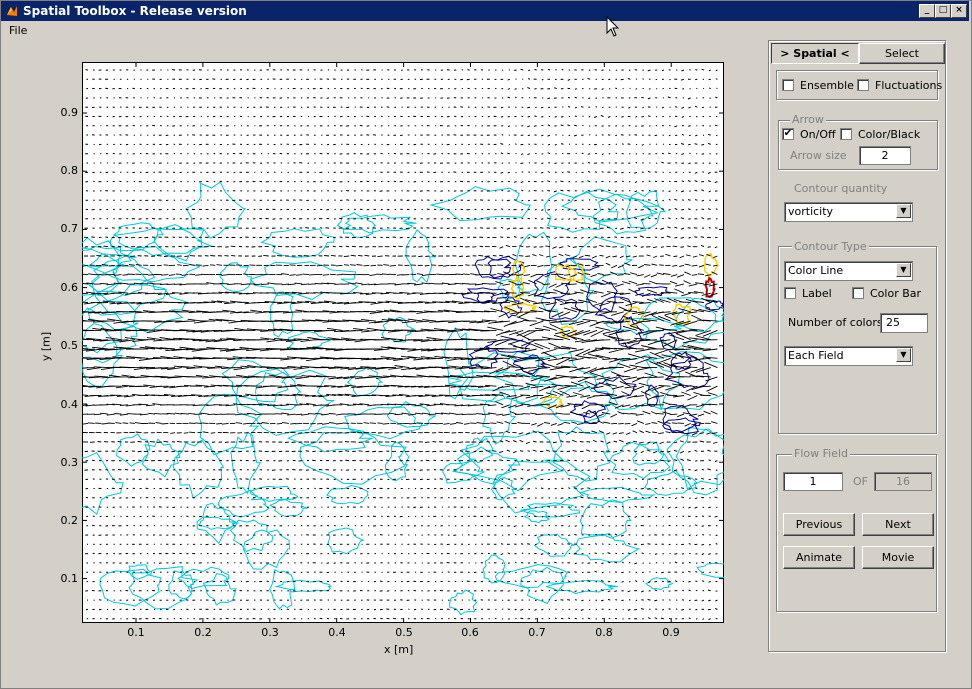 The width and height of the screenshot is (972, 689). What do you see at coordinates (927, 11) in the screenshot?
I see `minimize-button: _` at bounding box center [927, 11].